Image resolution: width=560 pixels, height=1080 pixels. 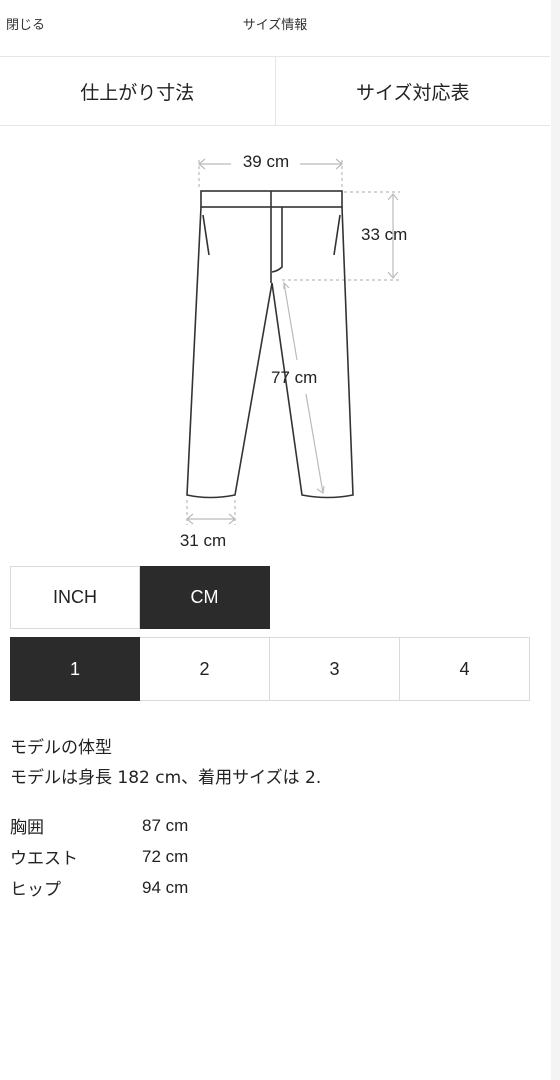 I want to click on unit-cm-button: CM, so click(x=205, y=597).